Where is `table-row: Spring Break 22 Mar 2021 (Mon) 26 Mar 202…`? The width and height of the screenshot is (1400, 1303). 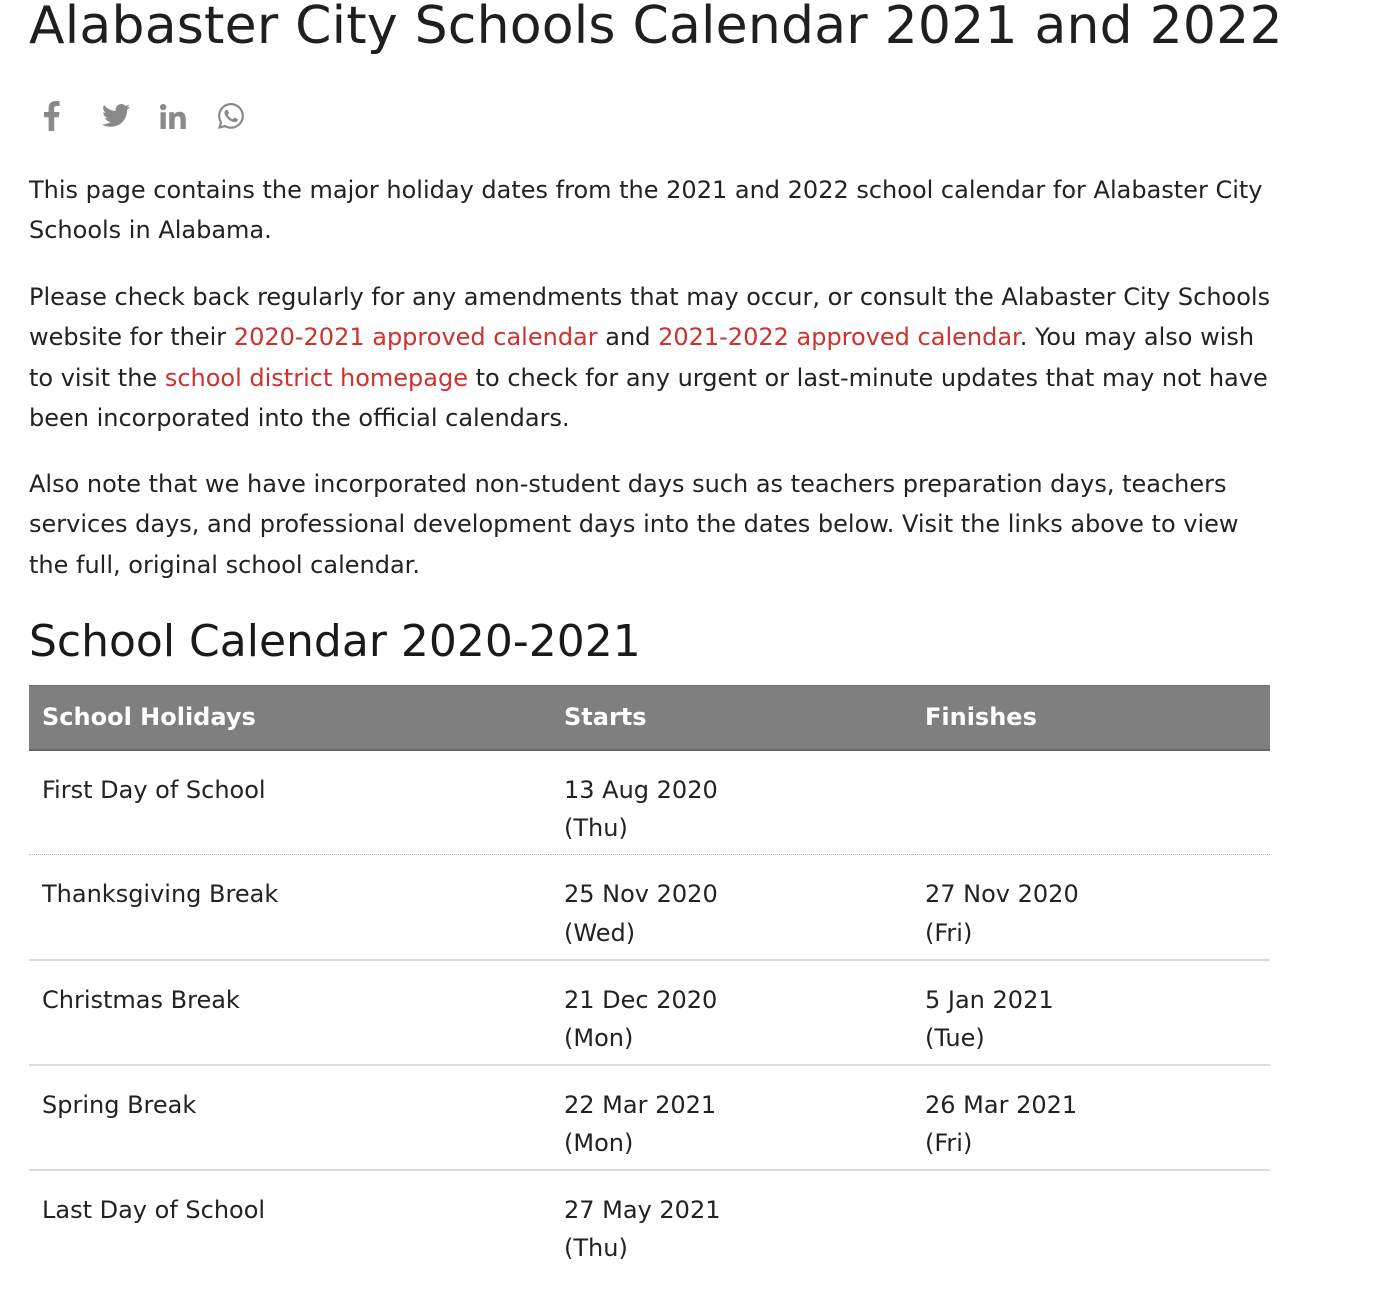 table-row: Spring Break 22 Mar 2021 (Mon) 26 Mar 202… is located at coordinates (649, 1117).